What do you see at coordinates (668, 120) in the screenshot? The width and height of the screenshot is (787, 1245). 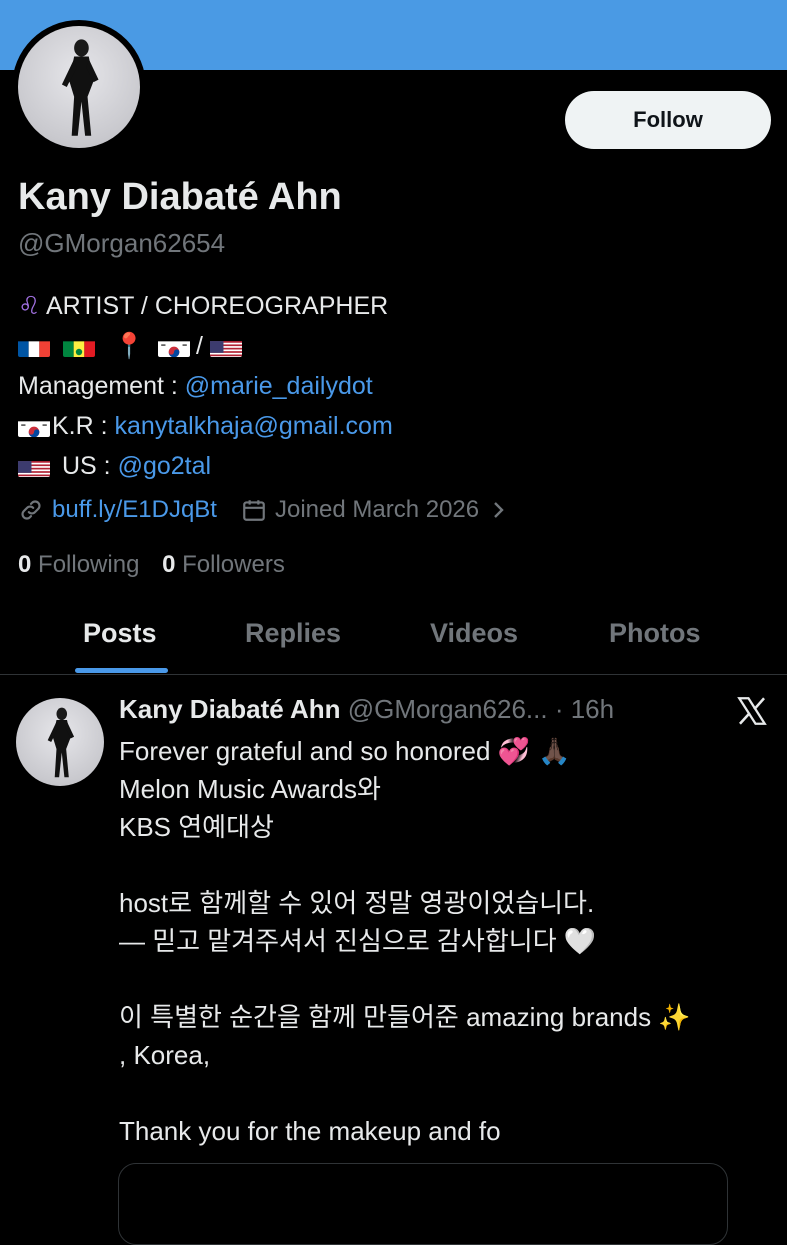 I see `follow-button: Follow` at bounding box center [668, 120].